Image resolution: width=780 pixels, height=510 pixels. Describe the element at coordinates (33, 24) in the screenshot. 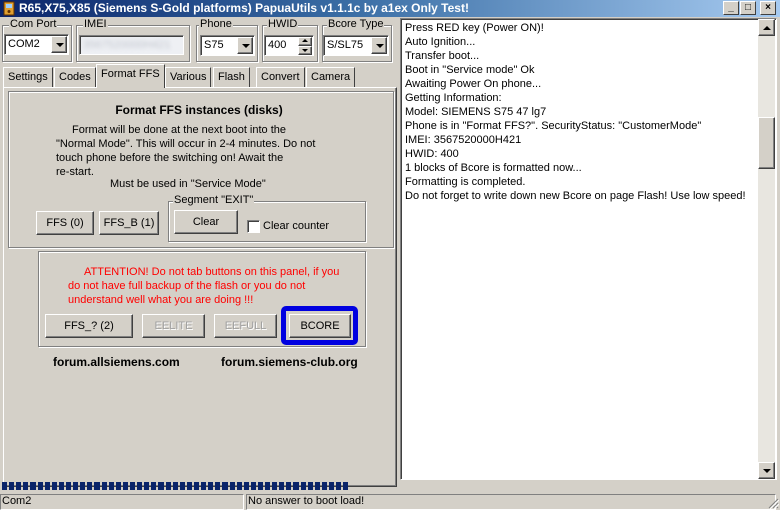

I see `com-port-label: Com Port` at that location.